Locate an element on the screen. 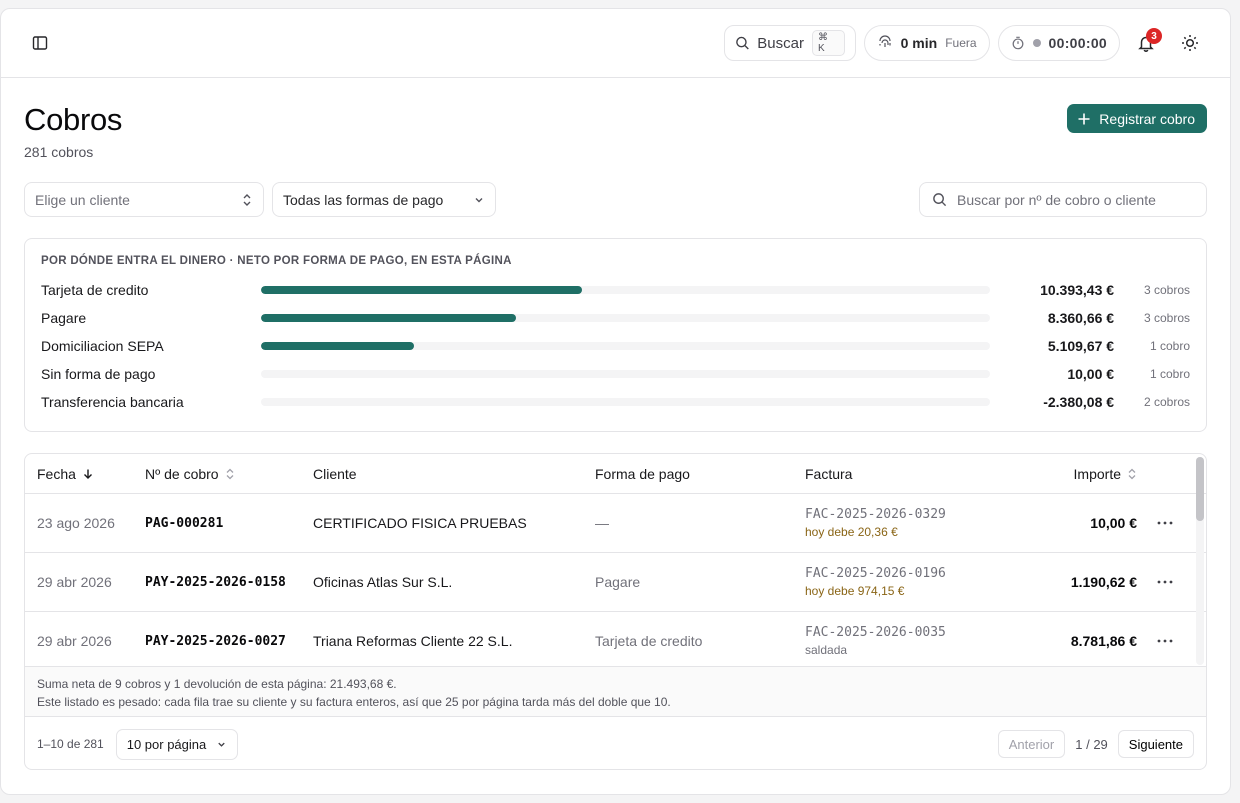 The image size is (1240, 803). column-header-label: Factura is located at coordinates (829, 473).